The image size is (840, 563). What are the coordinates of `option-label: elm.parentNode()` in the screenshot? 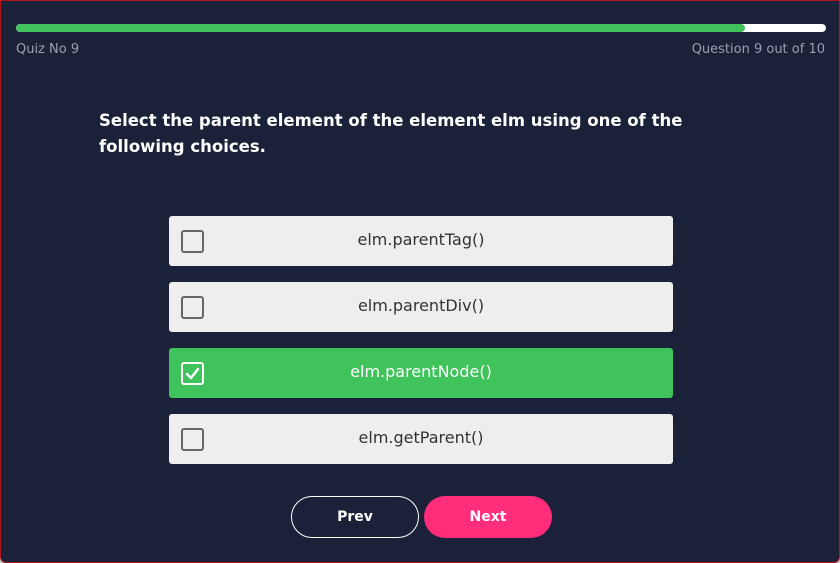 It's located at (421, 371).